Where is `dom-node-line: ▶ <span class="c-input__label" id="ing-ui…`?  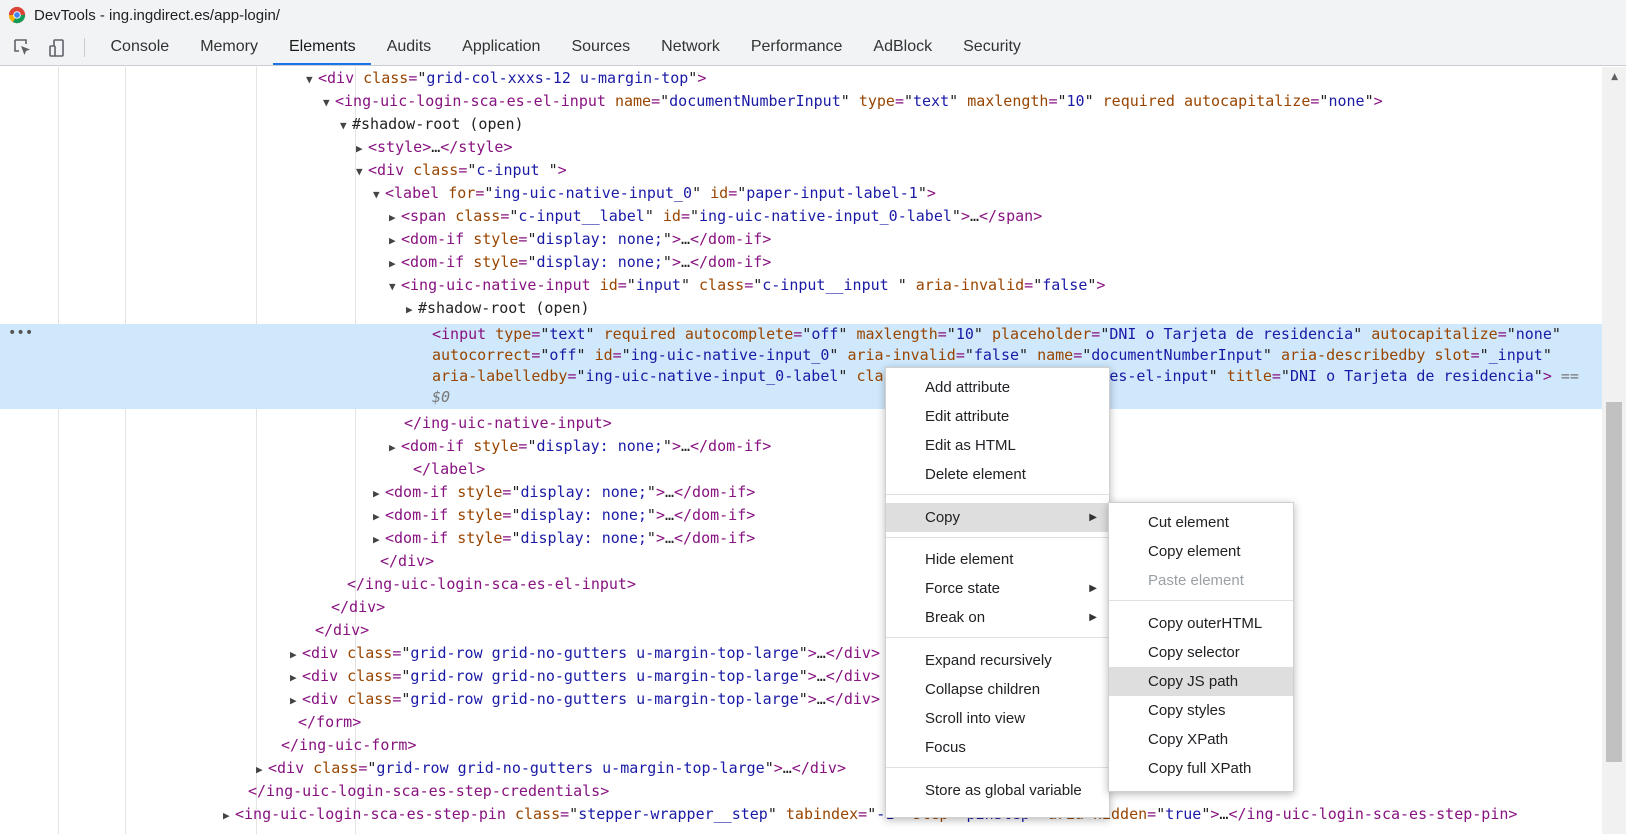 dom-node-line: ▶ <span class="c-input__label" id="ing-ui… is located at coordinates (715, 216).